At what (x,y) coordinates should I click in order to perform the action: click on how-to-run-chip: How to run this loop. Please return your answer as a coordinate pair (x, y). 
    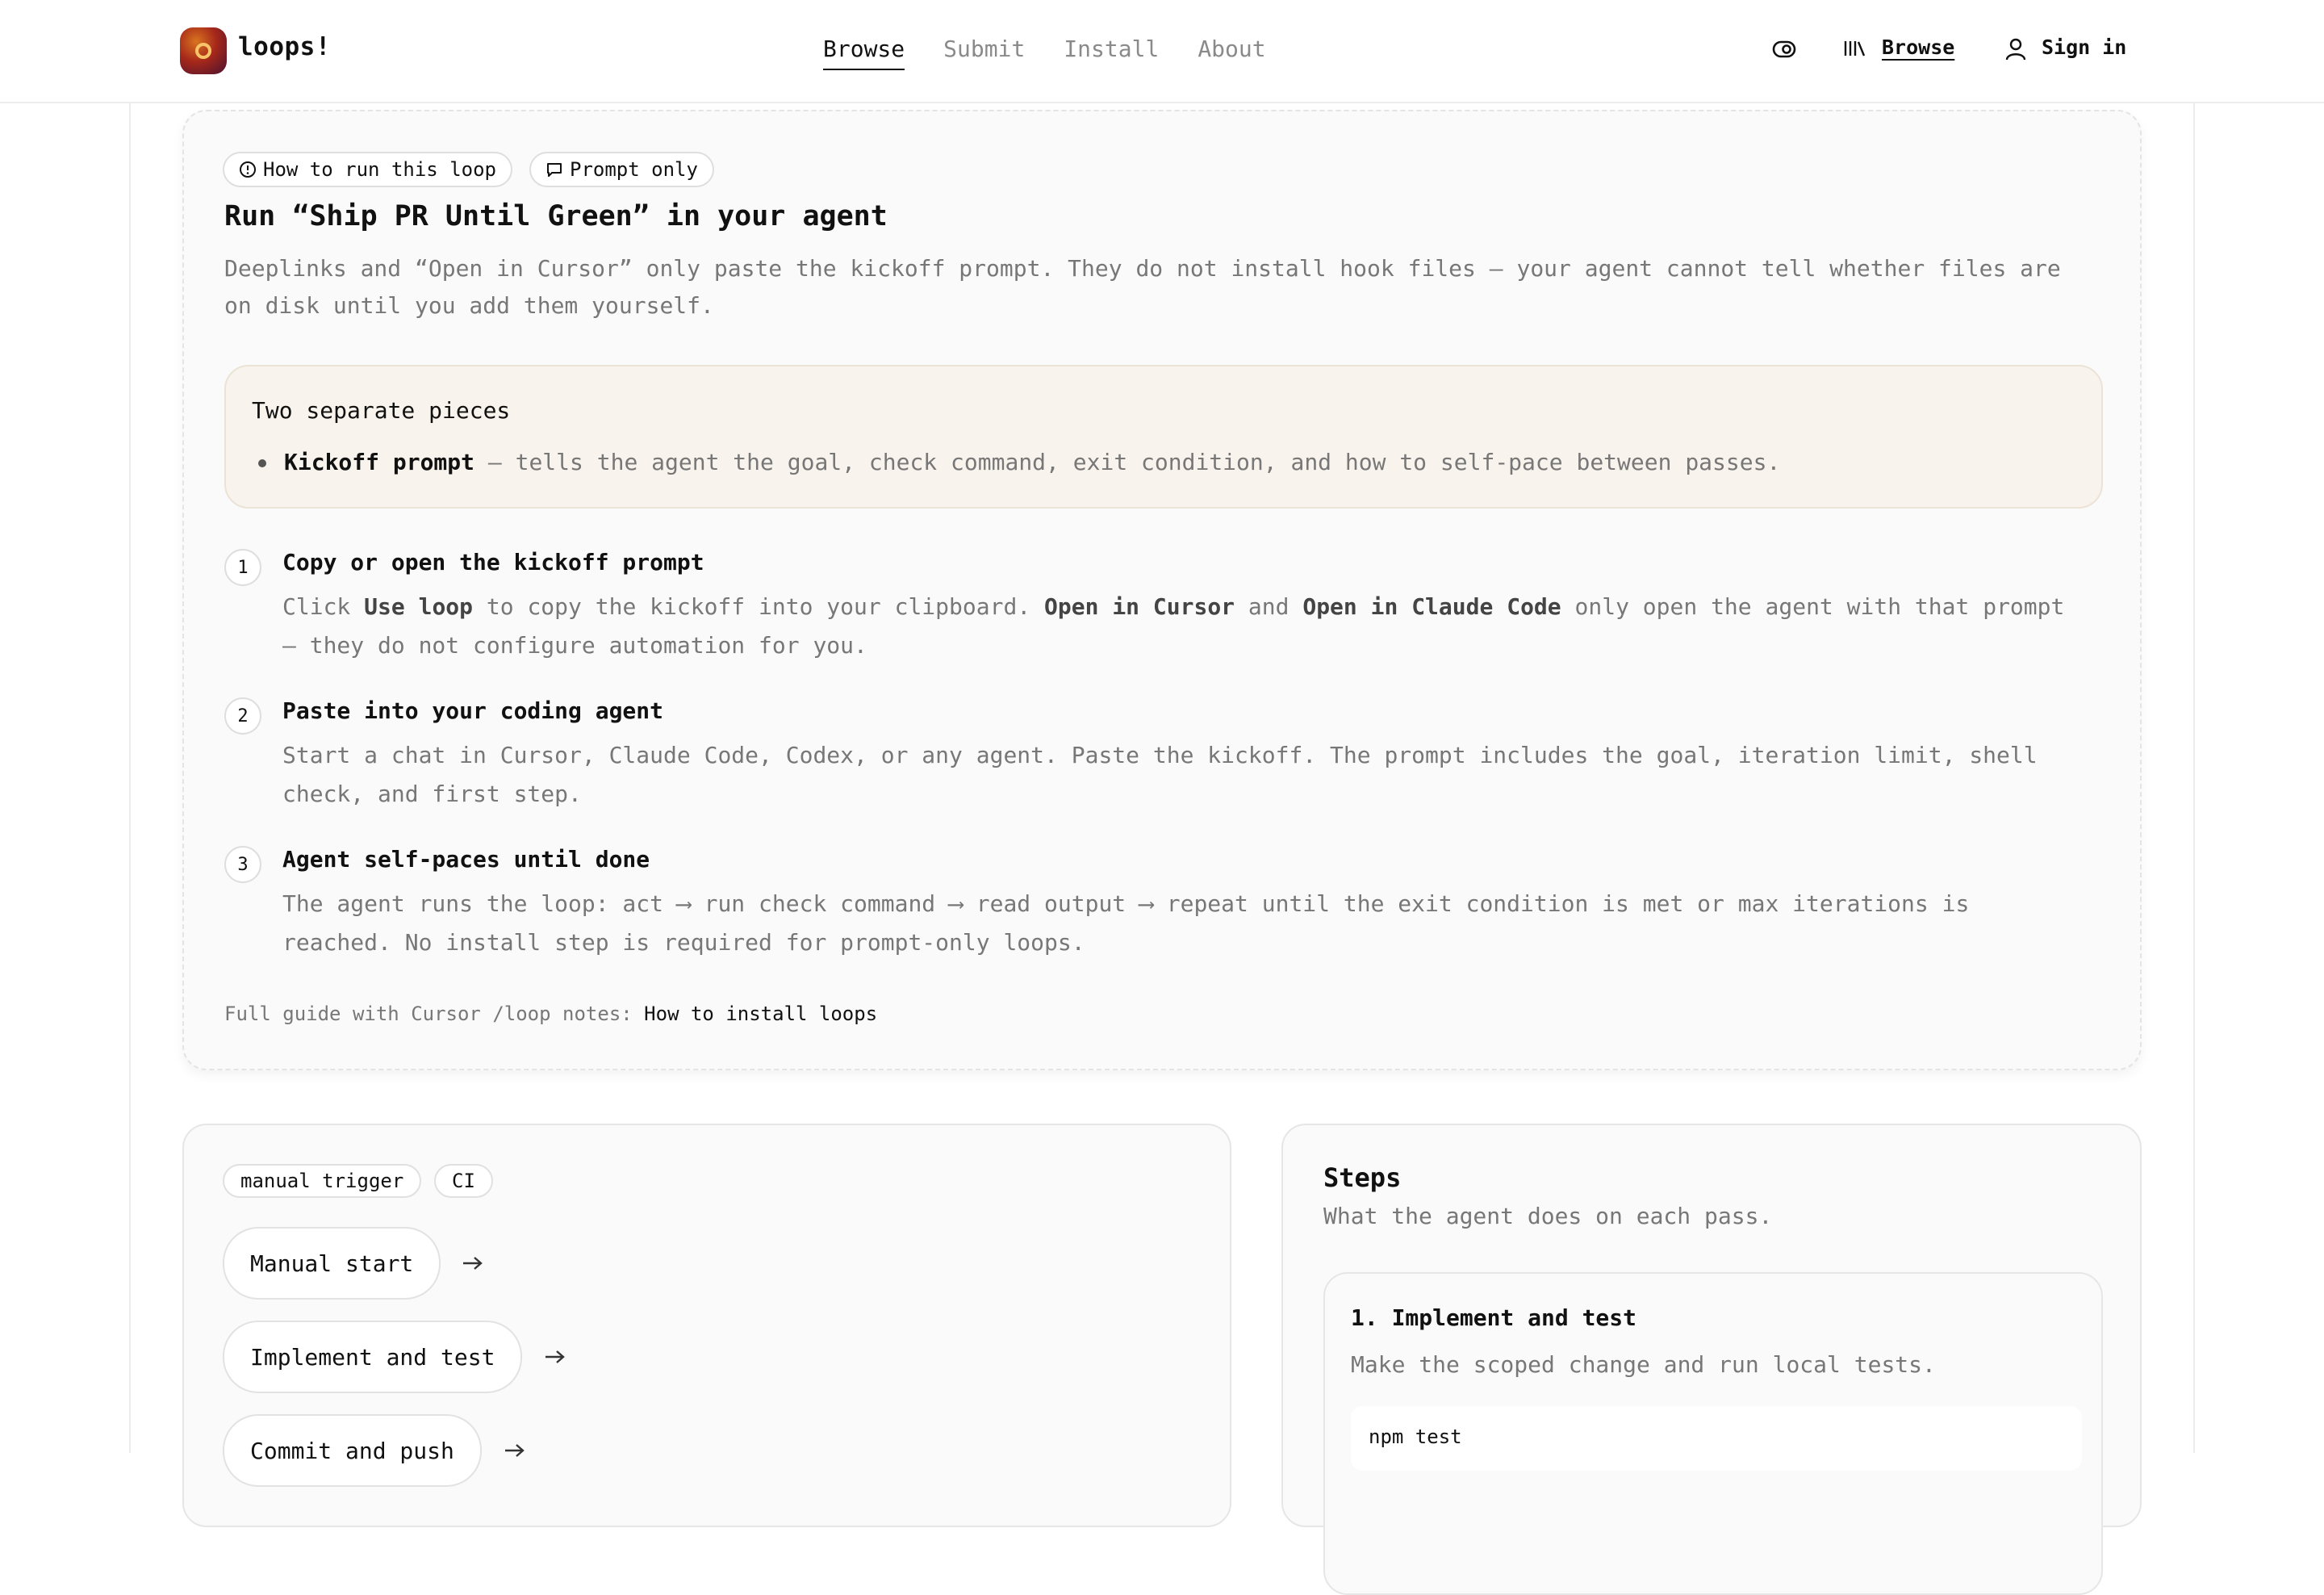
    Looking at the image, I should click on (367, 169).